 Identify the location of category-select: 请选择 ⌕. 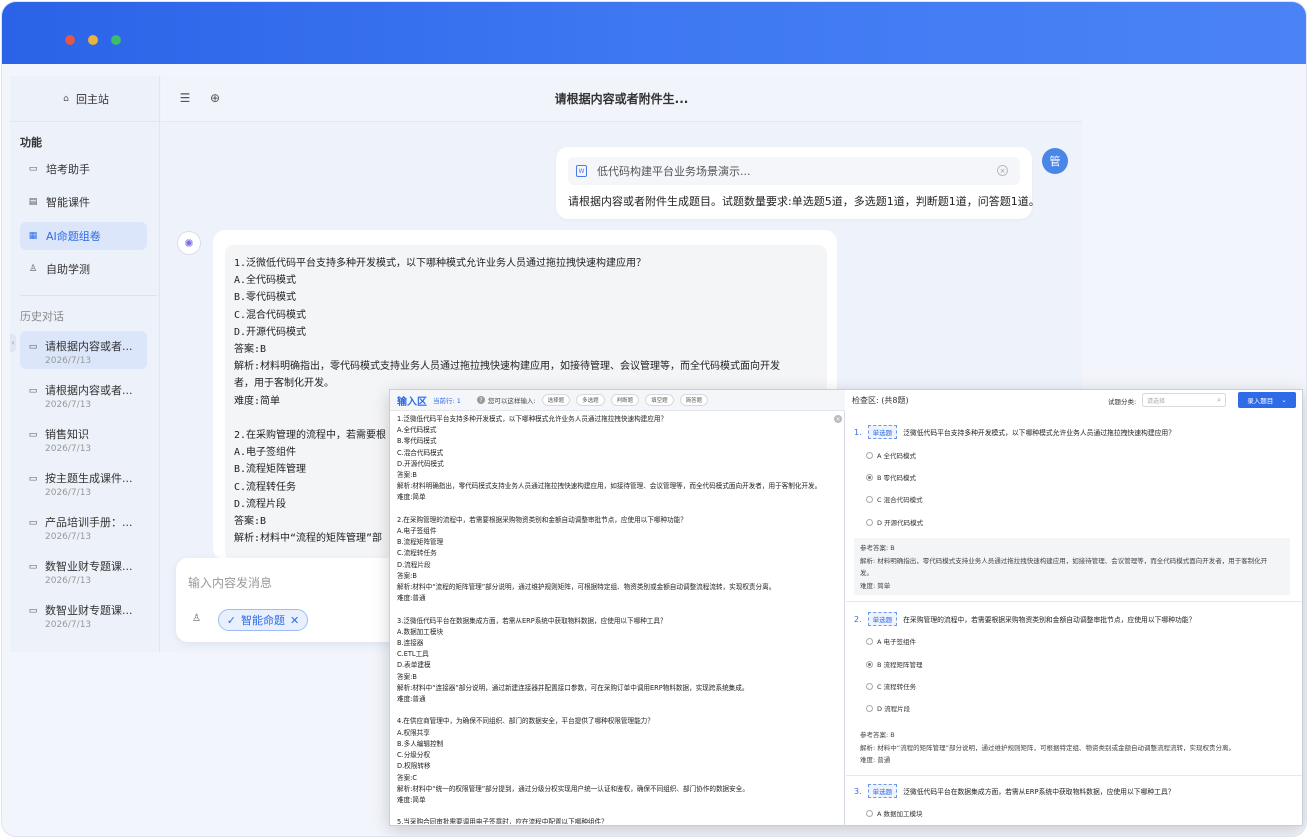
(1184, 400).